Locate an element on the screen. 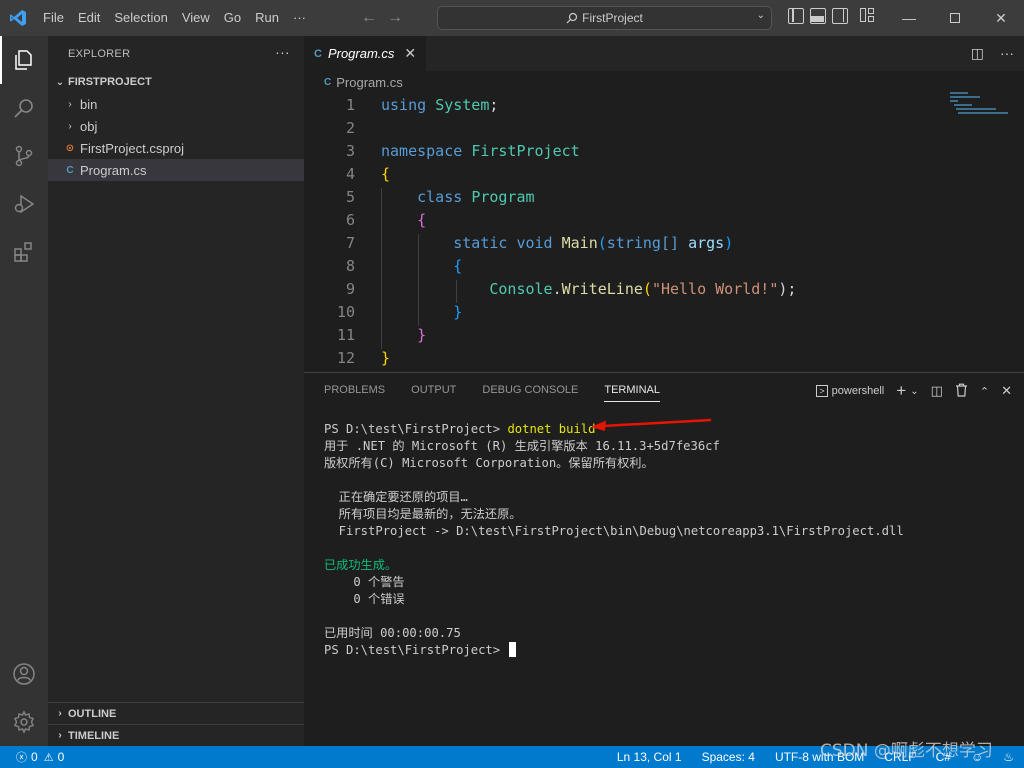  menu-go: Go is located at coordinates (232, 18).